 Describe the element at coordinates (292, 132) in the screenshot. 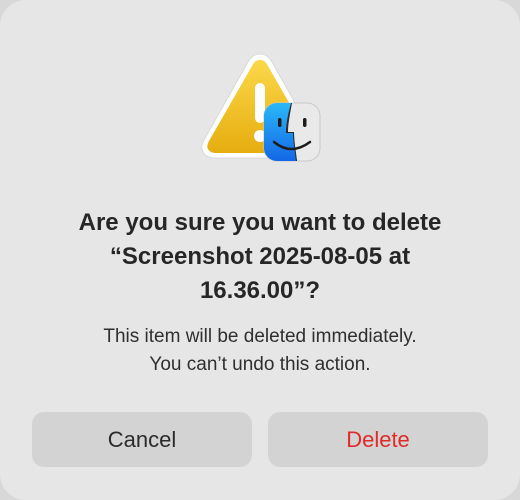

I see `finder-icon` at that location.